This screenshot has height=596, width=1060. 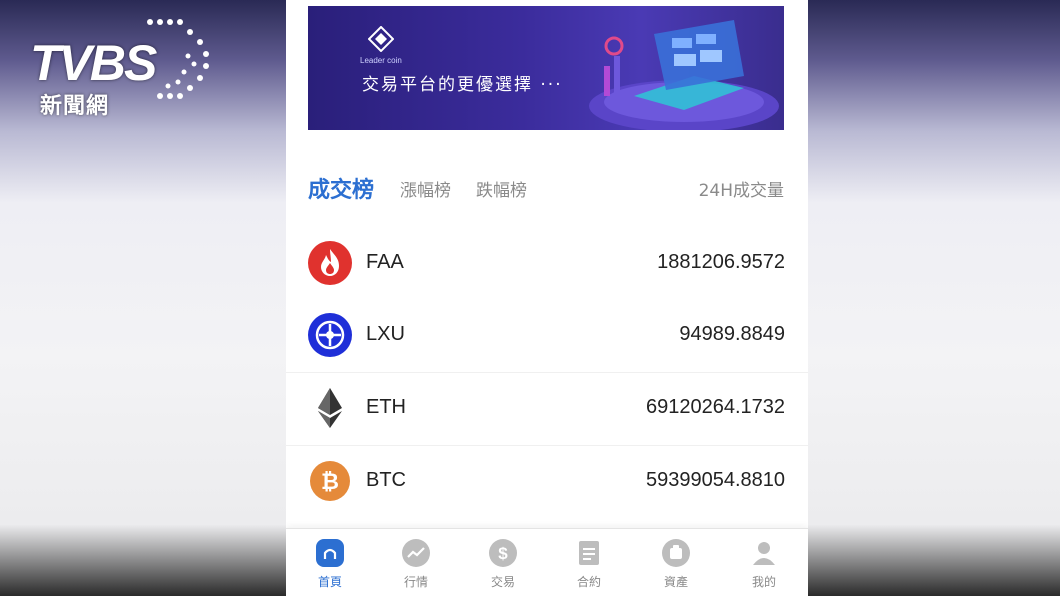 What do you see at coordinates (381, 39) in the screenshot?
I see `leader-coin-logo-icon` at bounding box center [381, 39].